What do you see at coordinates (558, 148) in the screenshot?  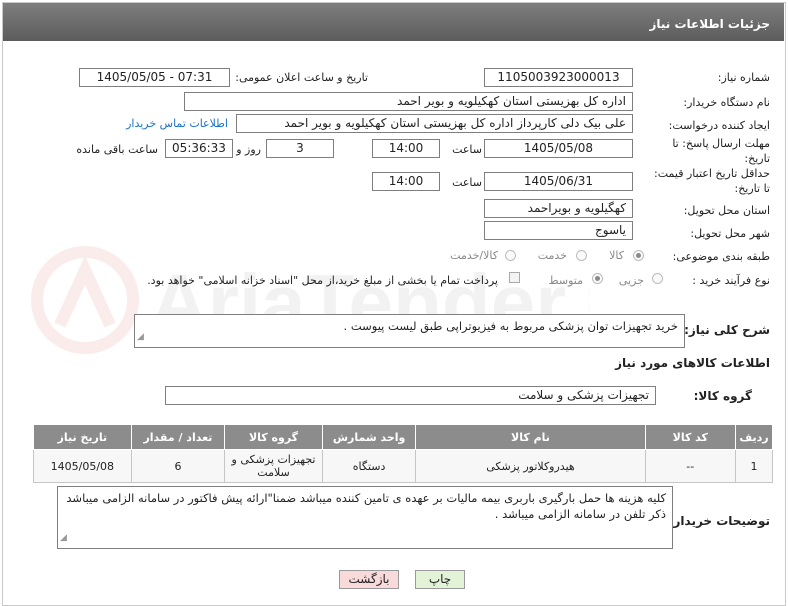 I see `deadline-date-field: 1405/05/08` at bounding box center [558, 148].